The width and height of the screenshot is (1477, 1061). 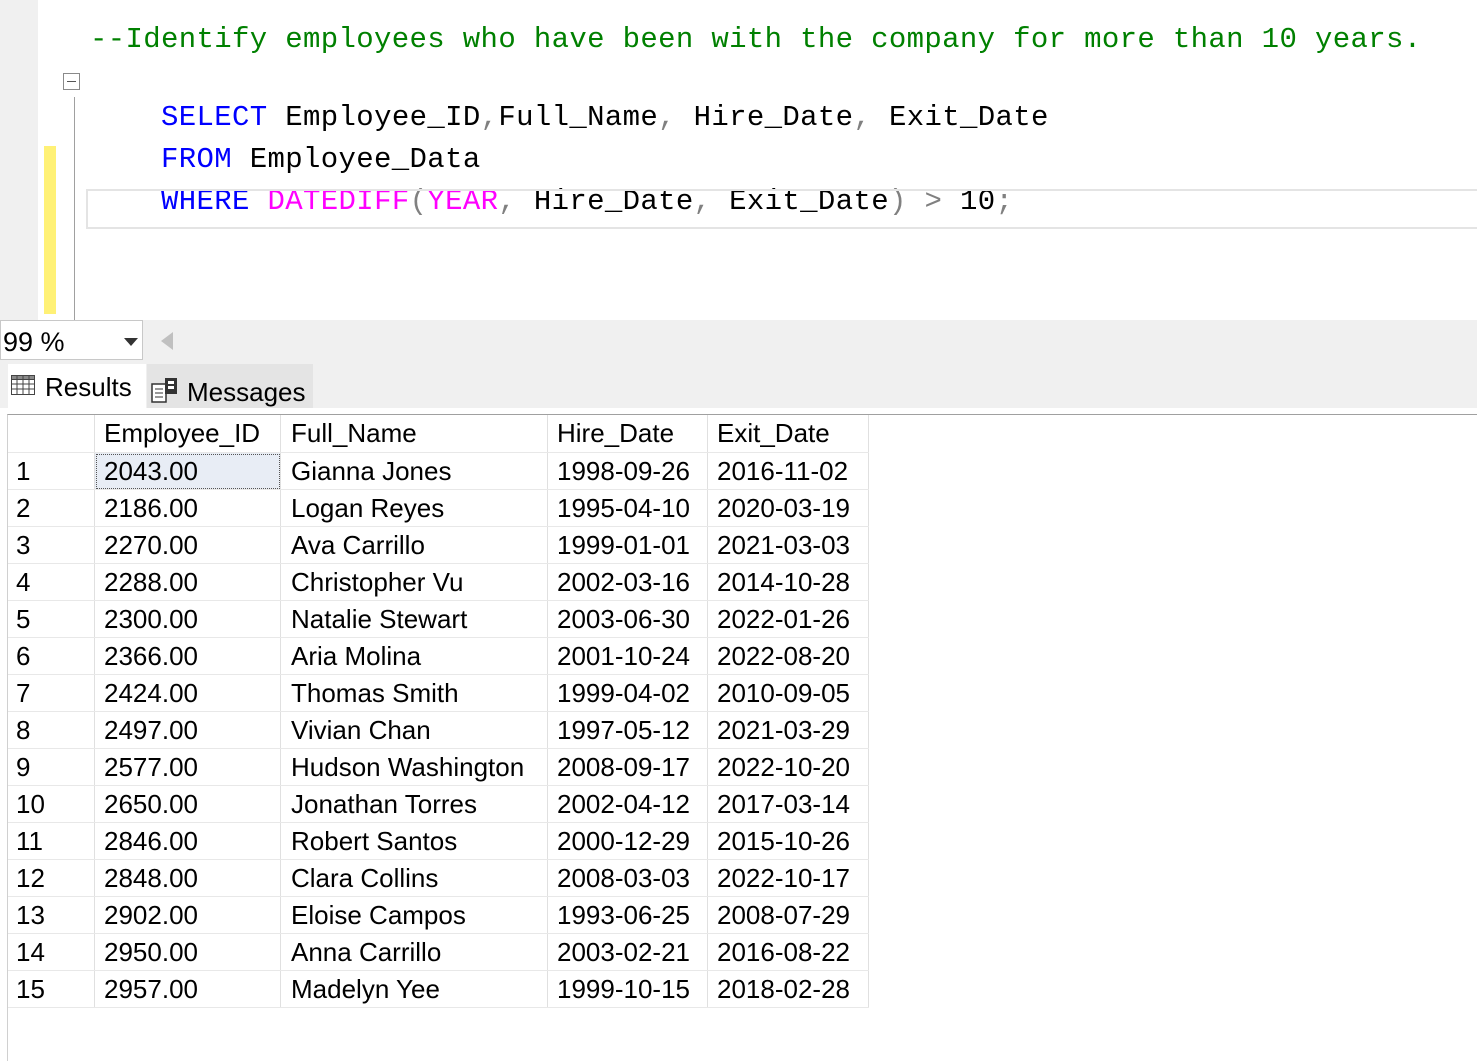 I want to click on row-number-cell: 5, so click(x=51, y=619).